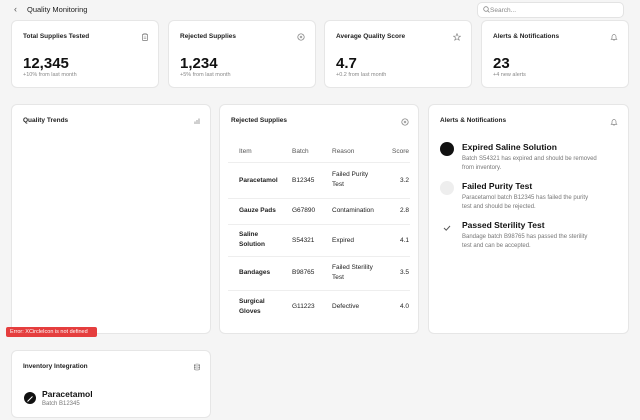  Describe the element at coordinates (197, 367) in the screenshot. I see `database-icon` at that location.